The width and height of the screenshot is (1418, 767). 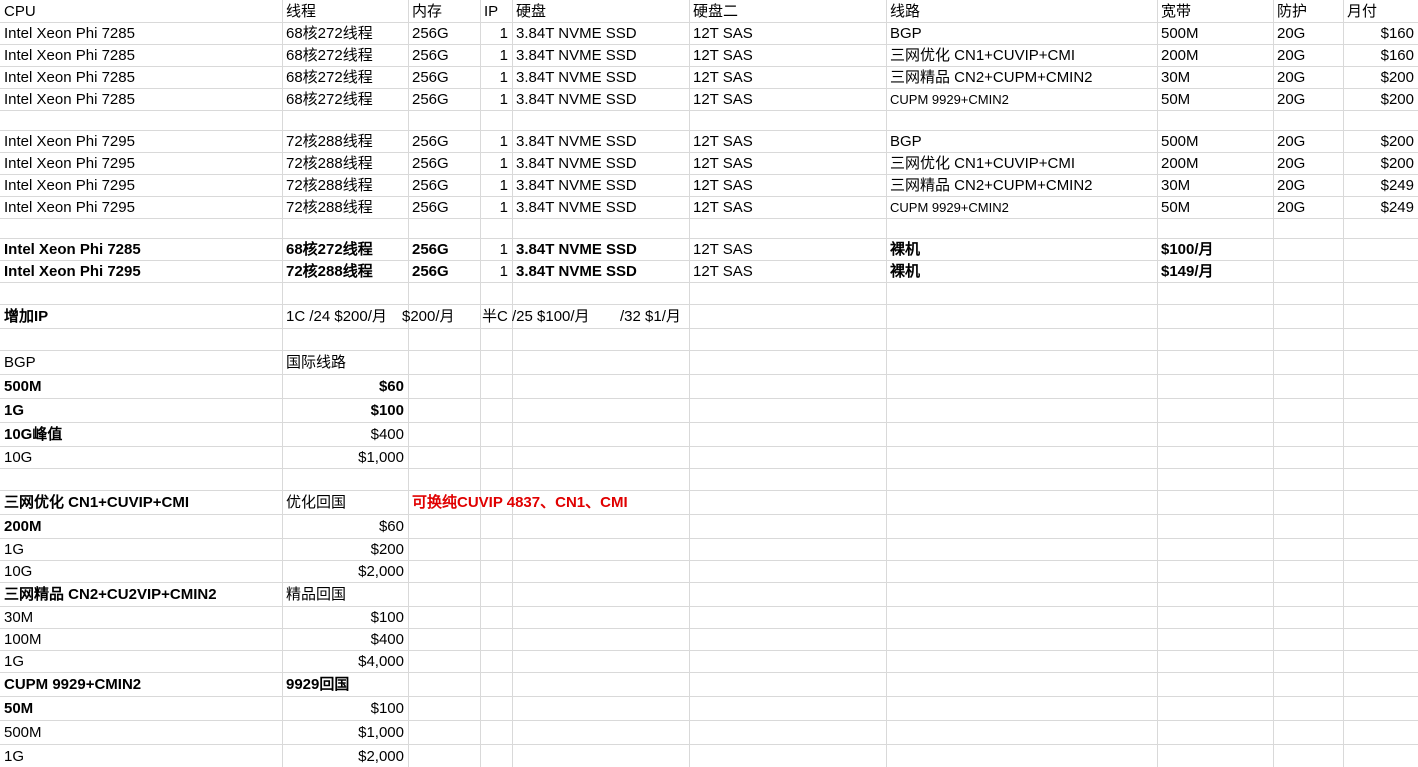 I want to click on sheet-cell-r0-c2: 内存, so click(x=444, y=12).